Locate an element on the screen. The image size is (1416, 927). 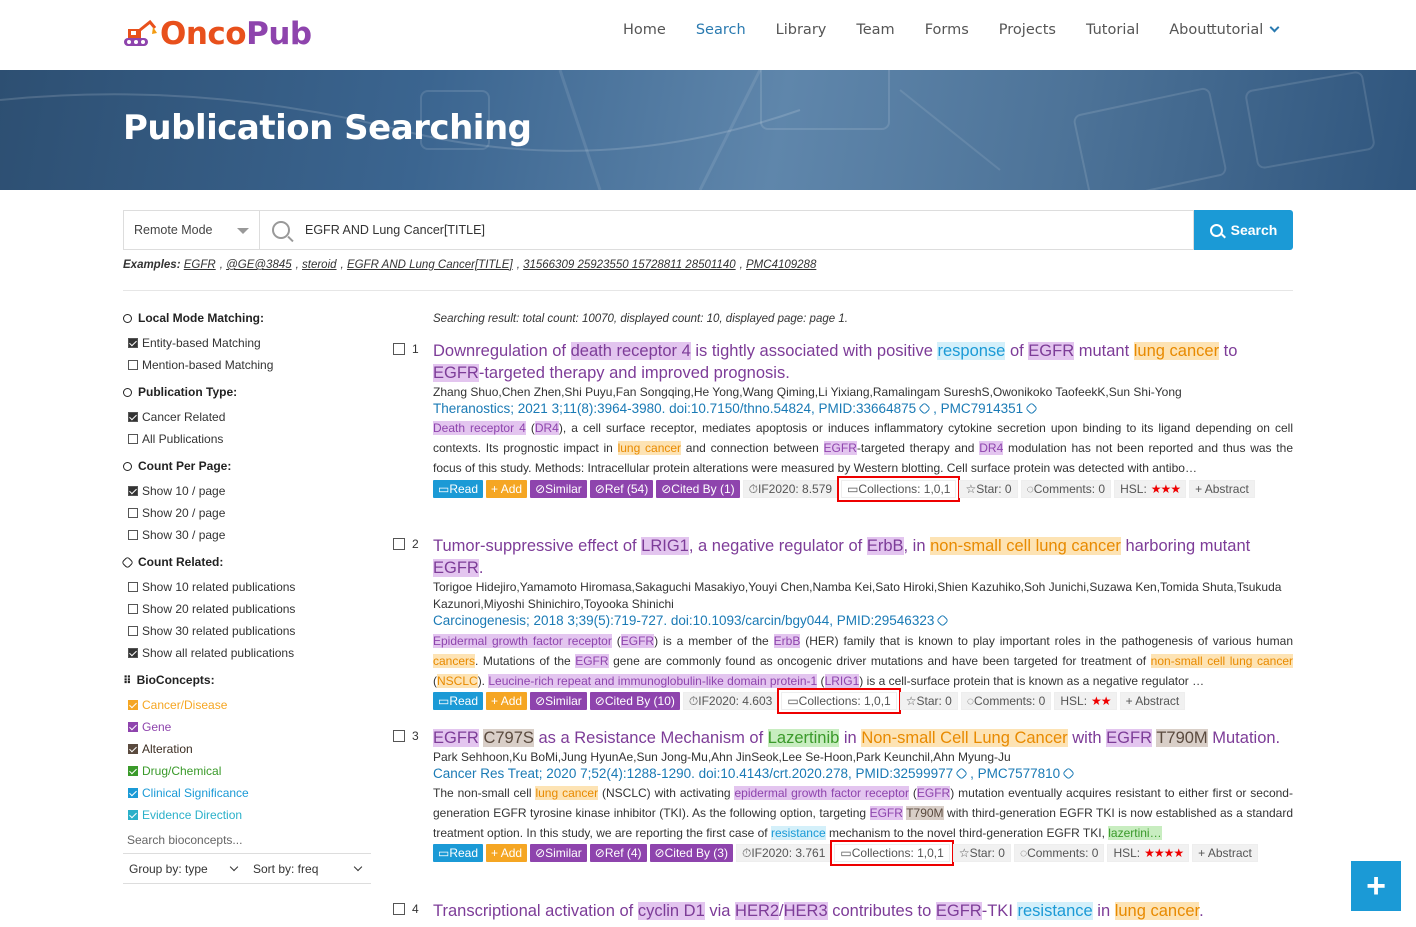
nav-about: About is located at coordinates (1190, 30).